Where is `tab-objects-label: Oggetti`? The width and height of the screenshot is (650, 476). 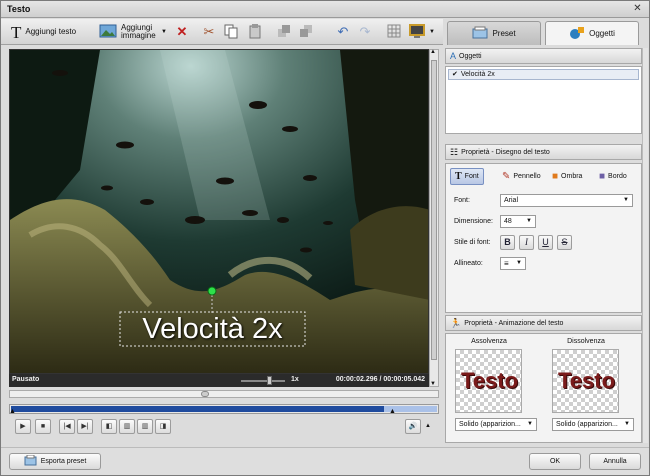 tab-objects-label: Oggetti is located at coordinates (602, 33).